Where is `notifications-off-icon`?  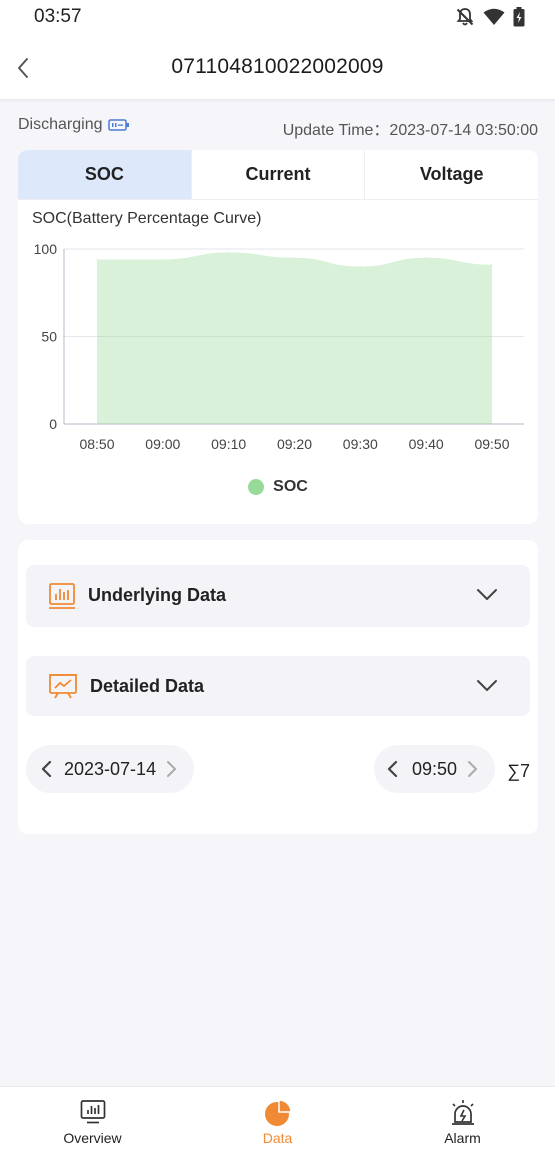
notifications-off-icon is located at coordinates (465, 17).